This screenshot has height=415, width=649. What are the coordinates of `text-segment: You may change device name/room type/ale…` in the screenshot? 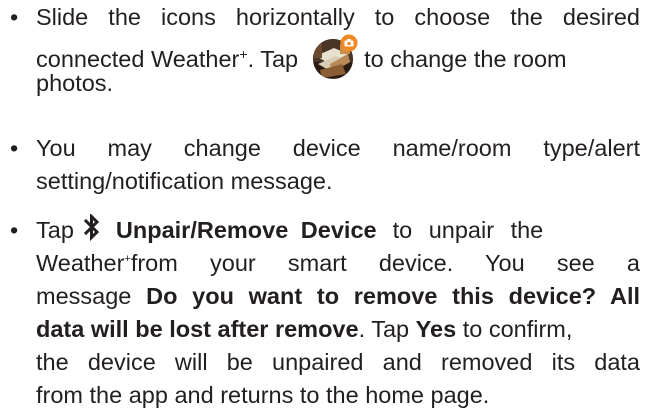 It's located at (338, 148).